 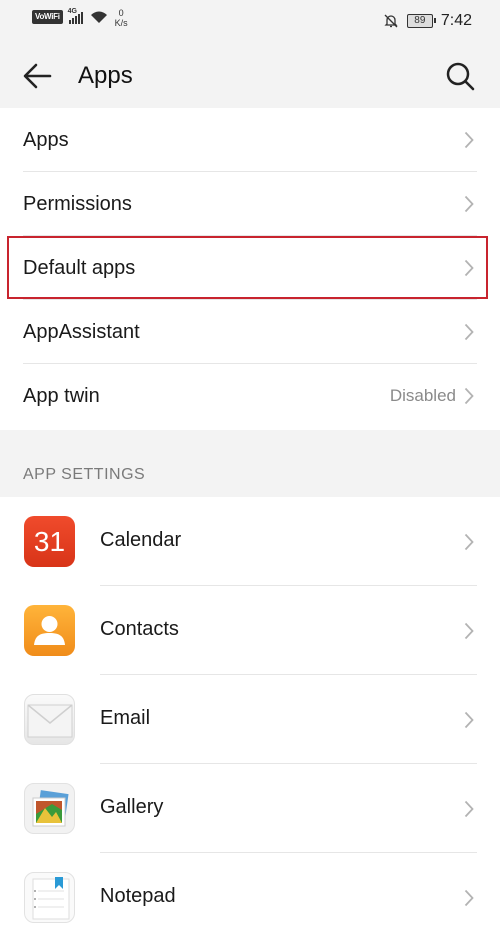 What do you see at coordinates (49, 897) in the screenshot?
I see `notepad-icon` at bounding box center [49, 897].